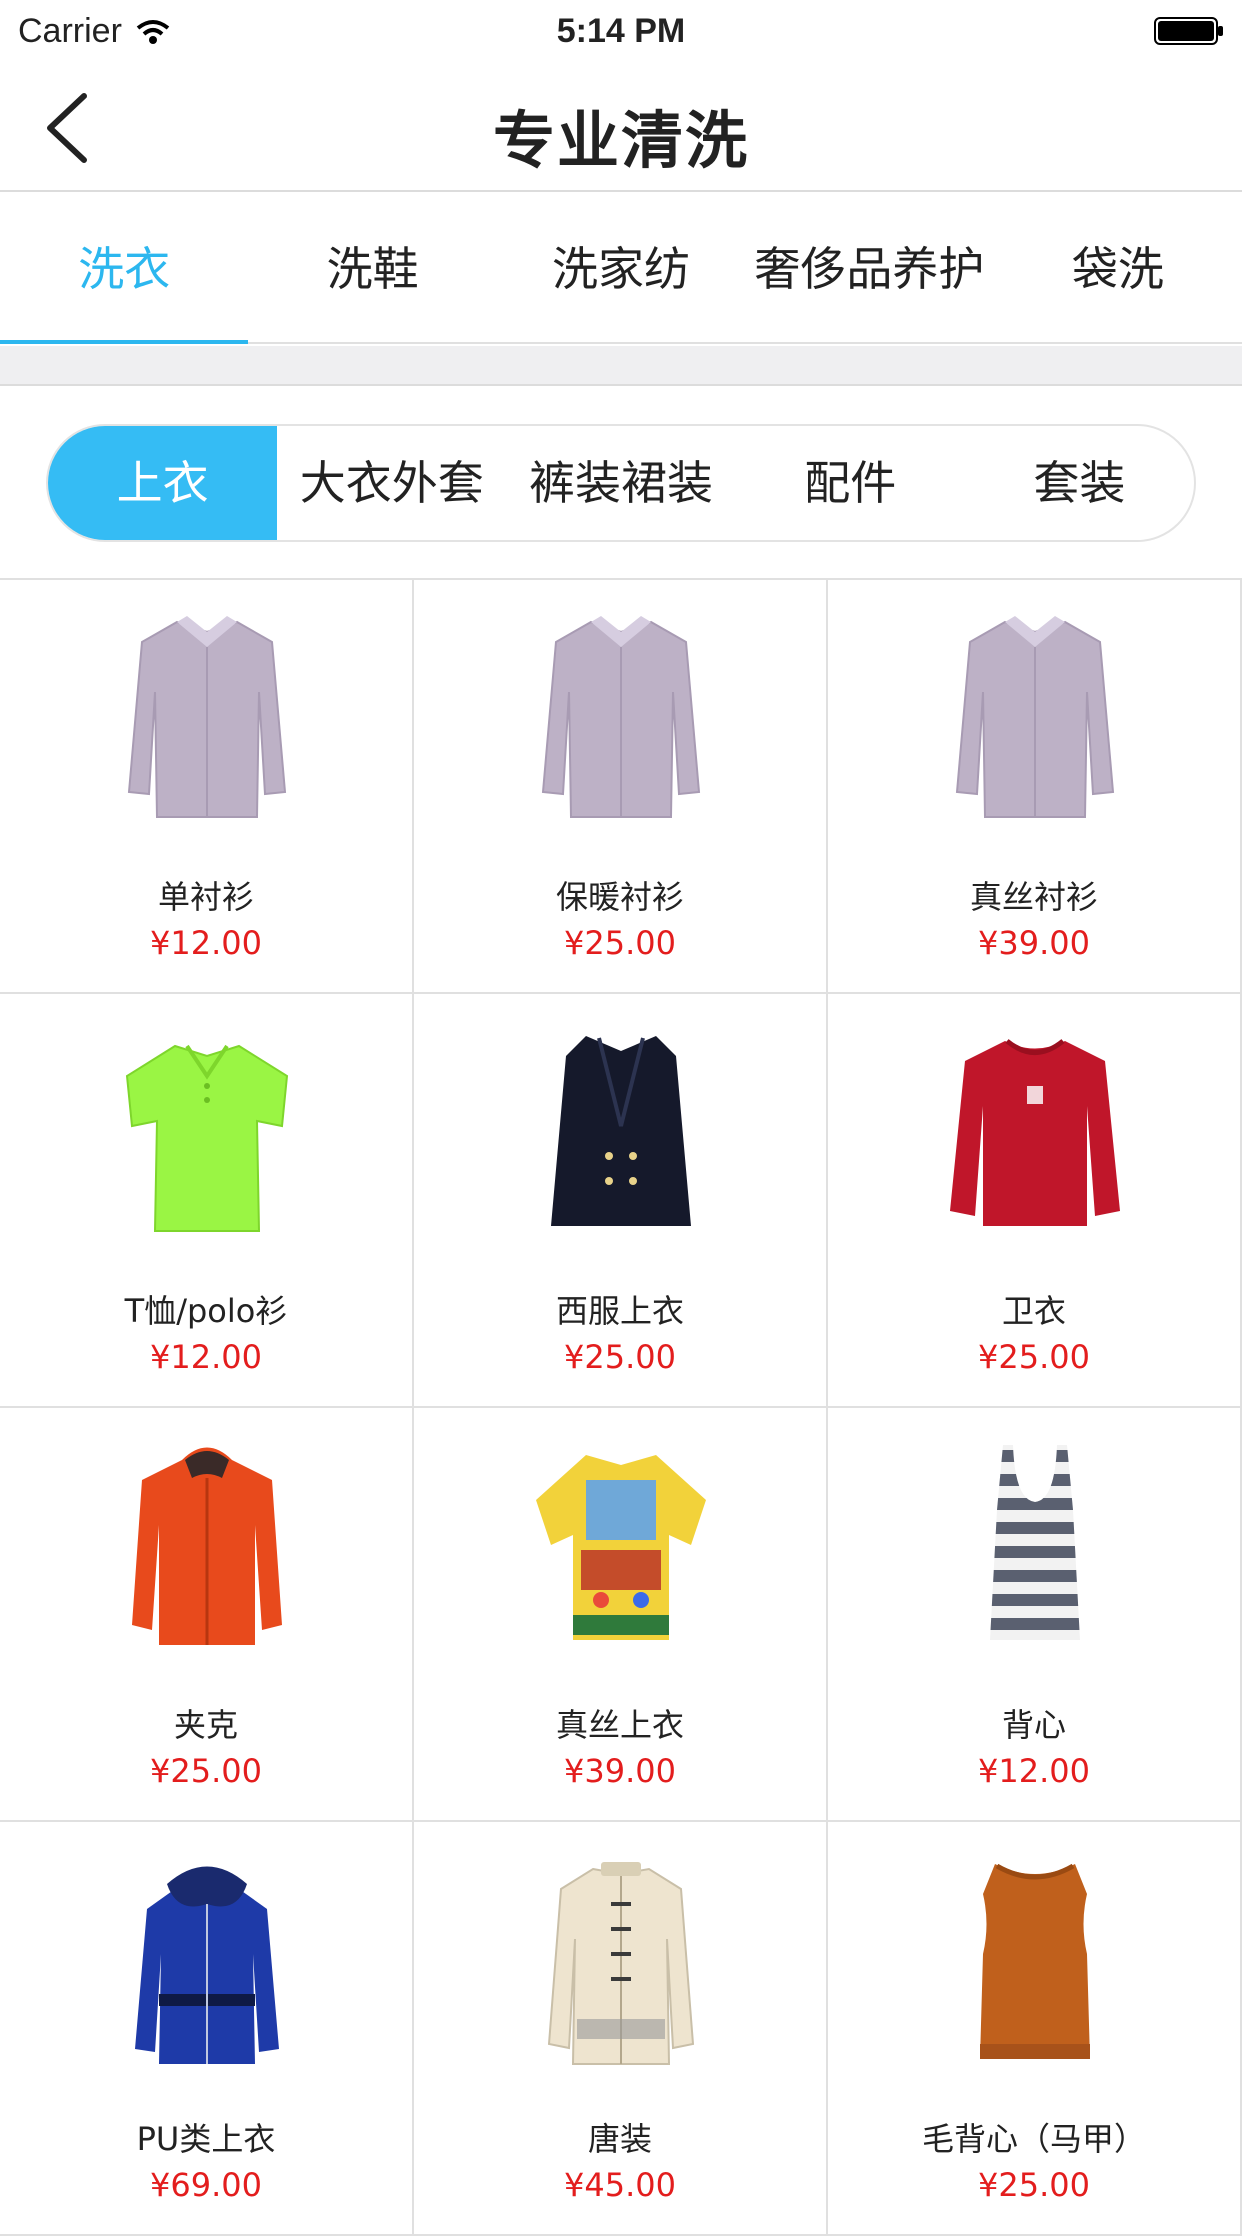 The height and width of the screenshot is (2236, 1242). What do you see at coordinates (1035, 1132) in the screenshot?
I see `sweatshirt-icon` at bounding box center [1035, 1132].